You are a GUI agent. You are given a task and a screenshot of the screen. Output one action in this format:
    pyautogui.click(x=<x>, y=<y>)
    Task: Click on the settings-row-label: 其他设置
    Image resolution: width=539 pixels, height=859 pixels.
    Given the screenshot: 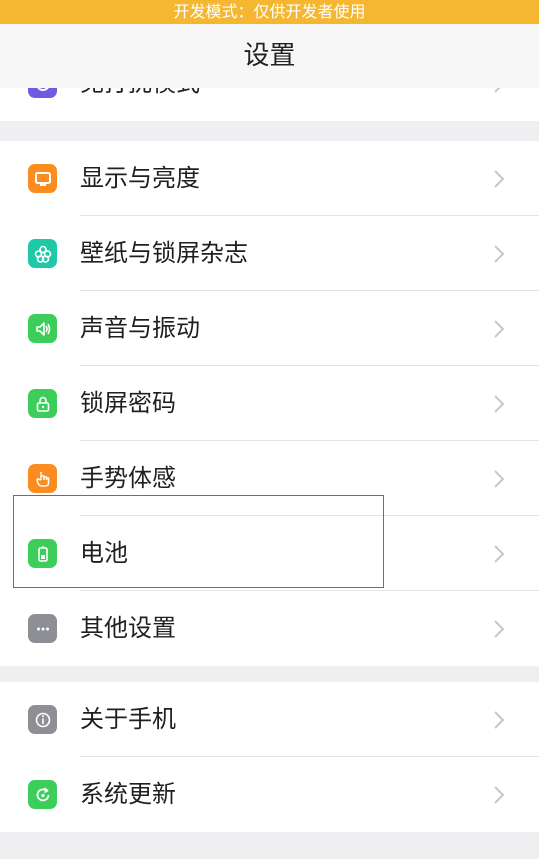 What is the action you would take?
    pyautogui.click(x=128, y=628)
    